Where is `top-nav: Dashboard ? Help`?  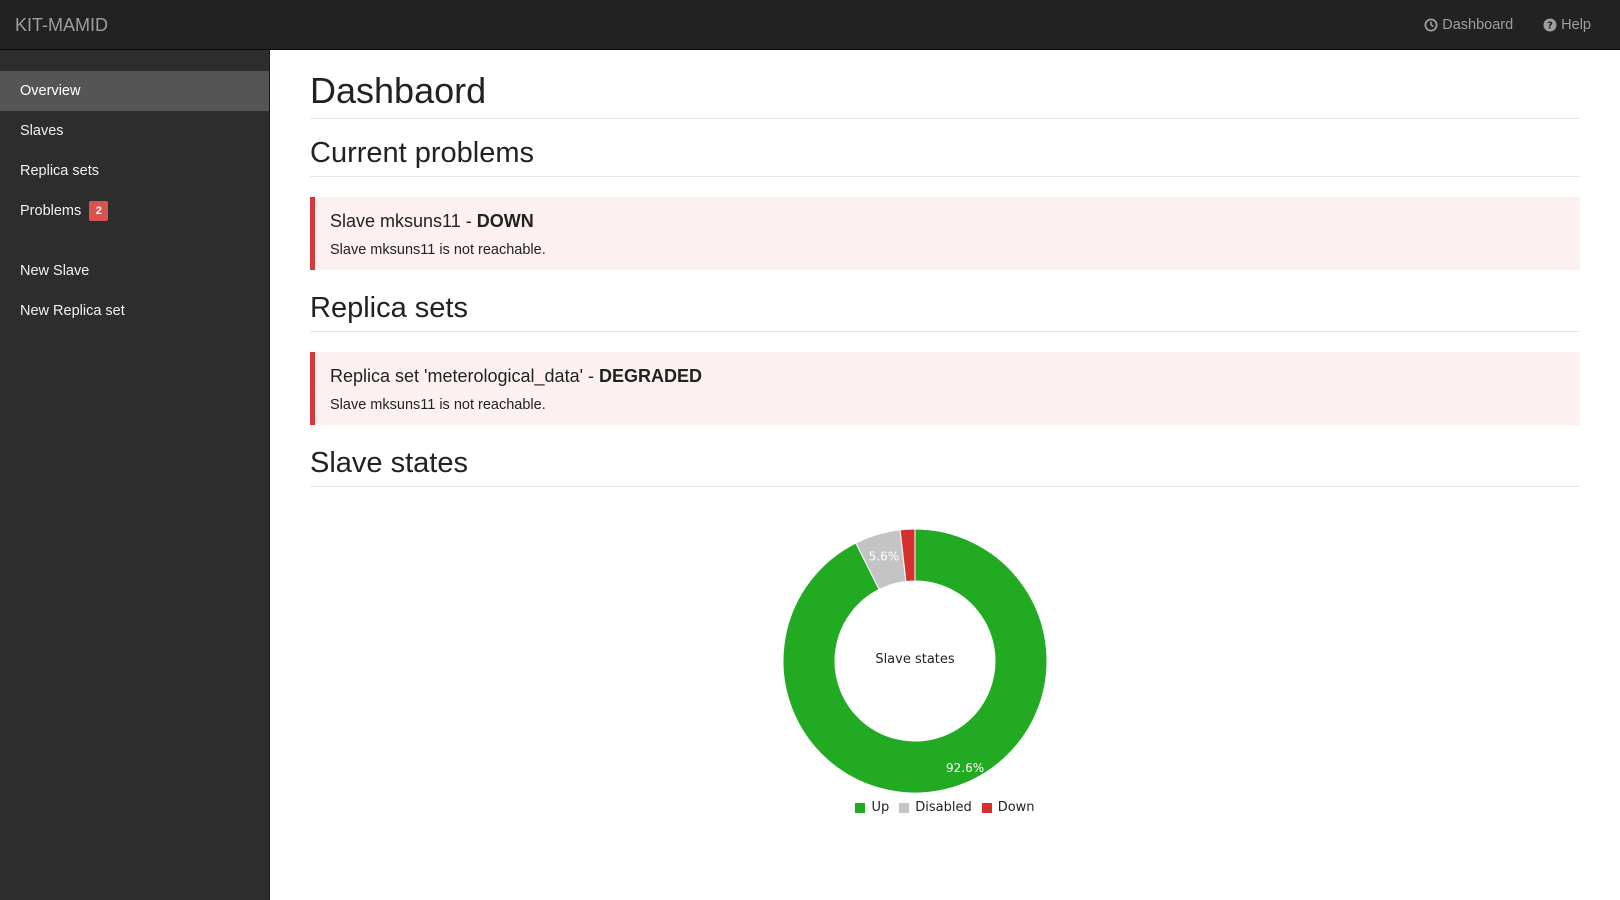 top-nav: Dashboard ? Help is located at coordinates (1507, 25).